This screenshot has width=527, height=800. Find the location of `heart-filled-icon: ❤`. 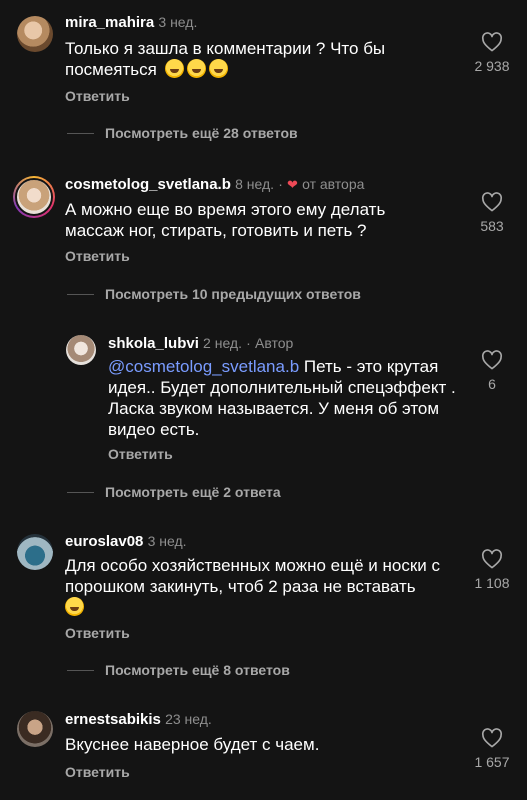

heart-filled-icon: ❤ is located at coordinates (292, 184).